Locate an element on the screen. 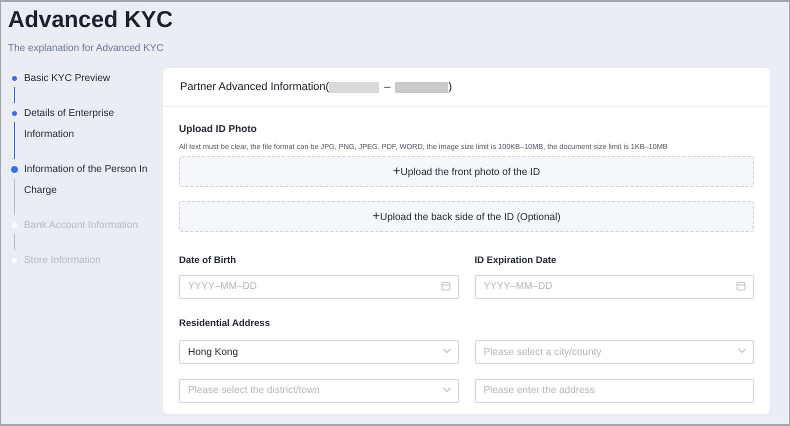 This screenshot has height=426, width=790. upload-button: +Upload the front photo of the ID is located at coordinates (466, 171).